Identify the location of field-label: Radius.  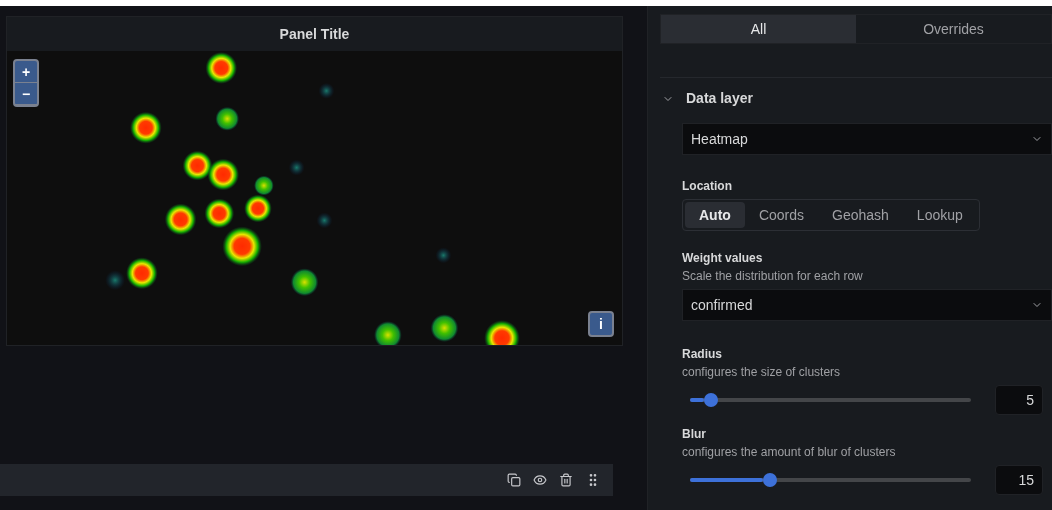
(702, 354).